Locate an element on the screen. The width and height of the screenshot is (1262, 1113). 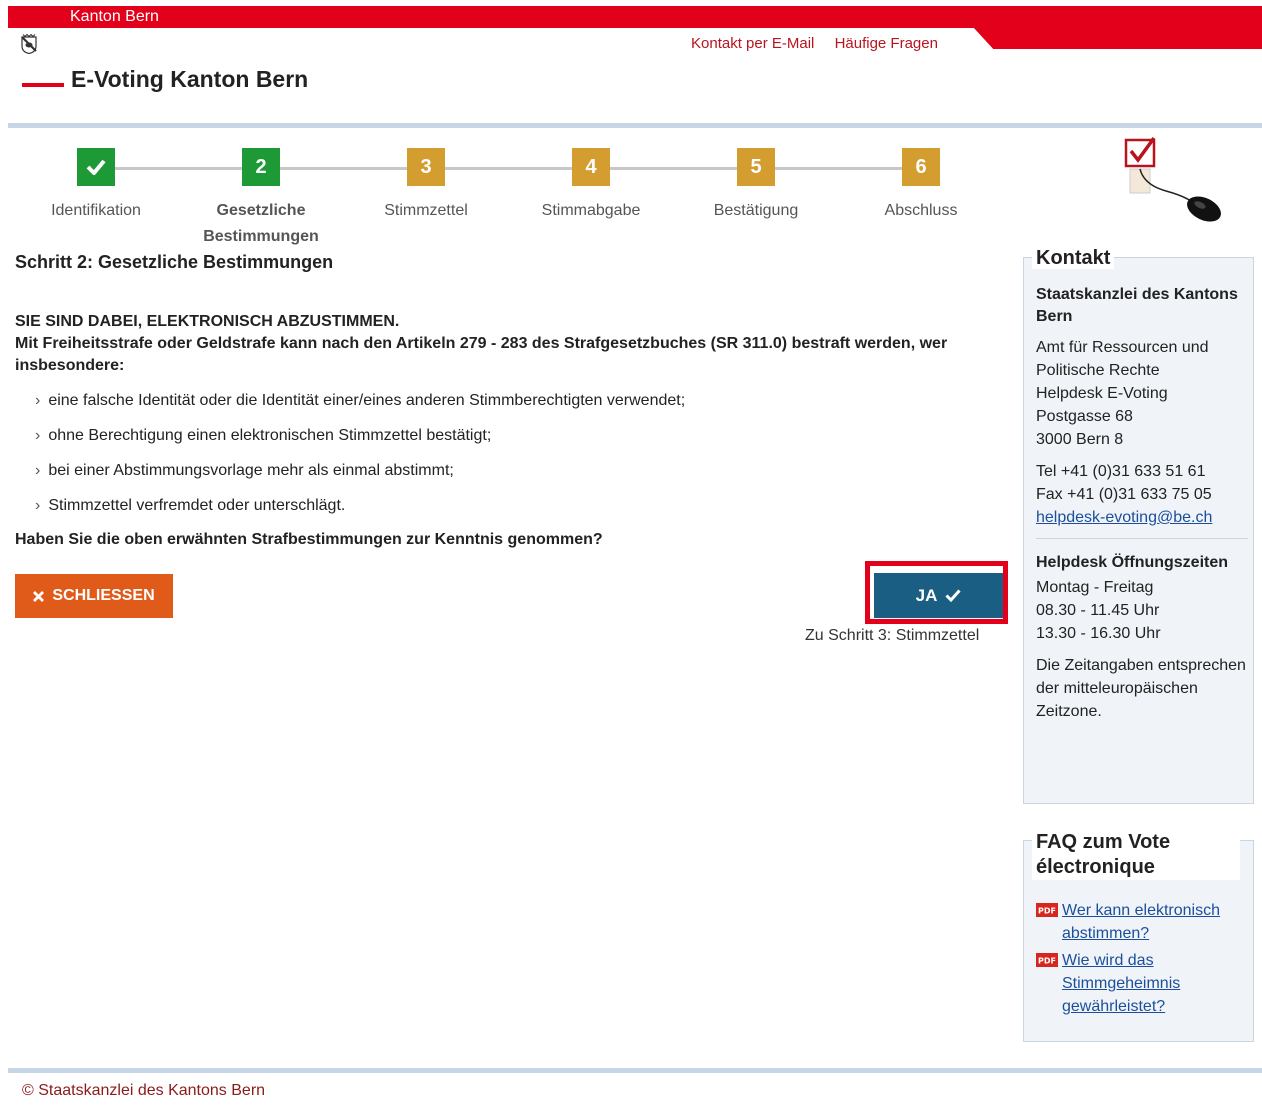
contact-tel: Tel +41 (0)31 633 51 61 is located at coordinates (1121, 471).